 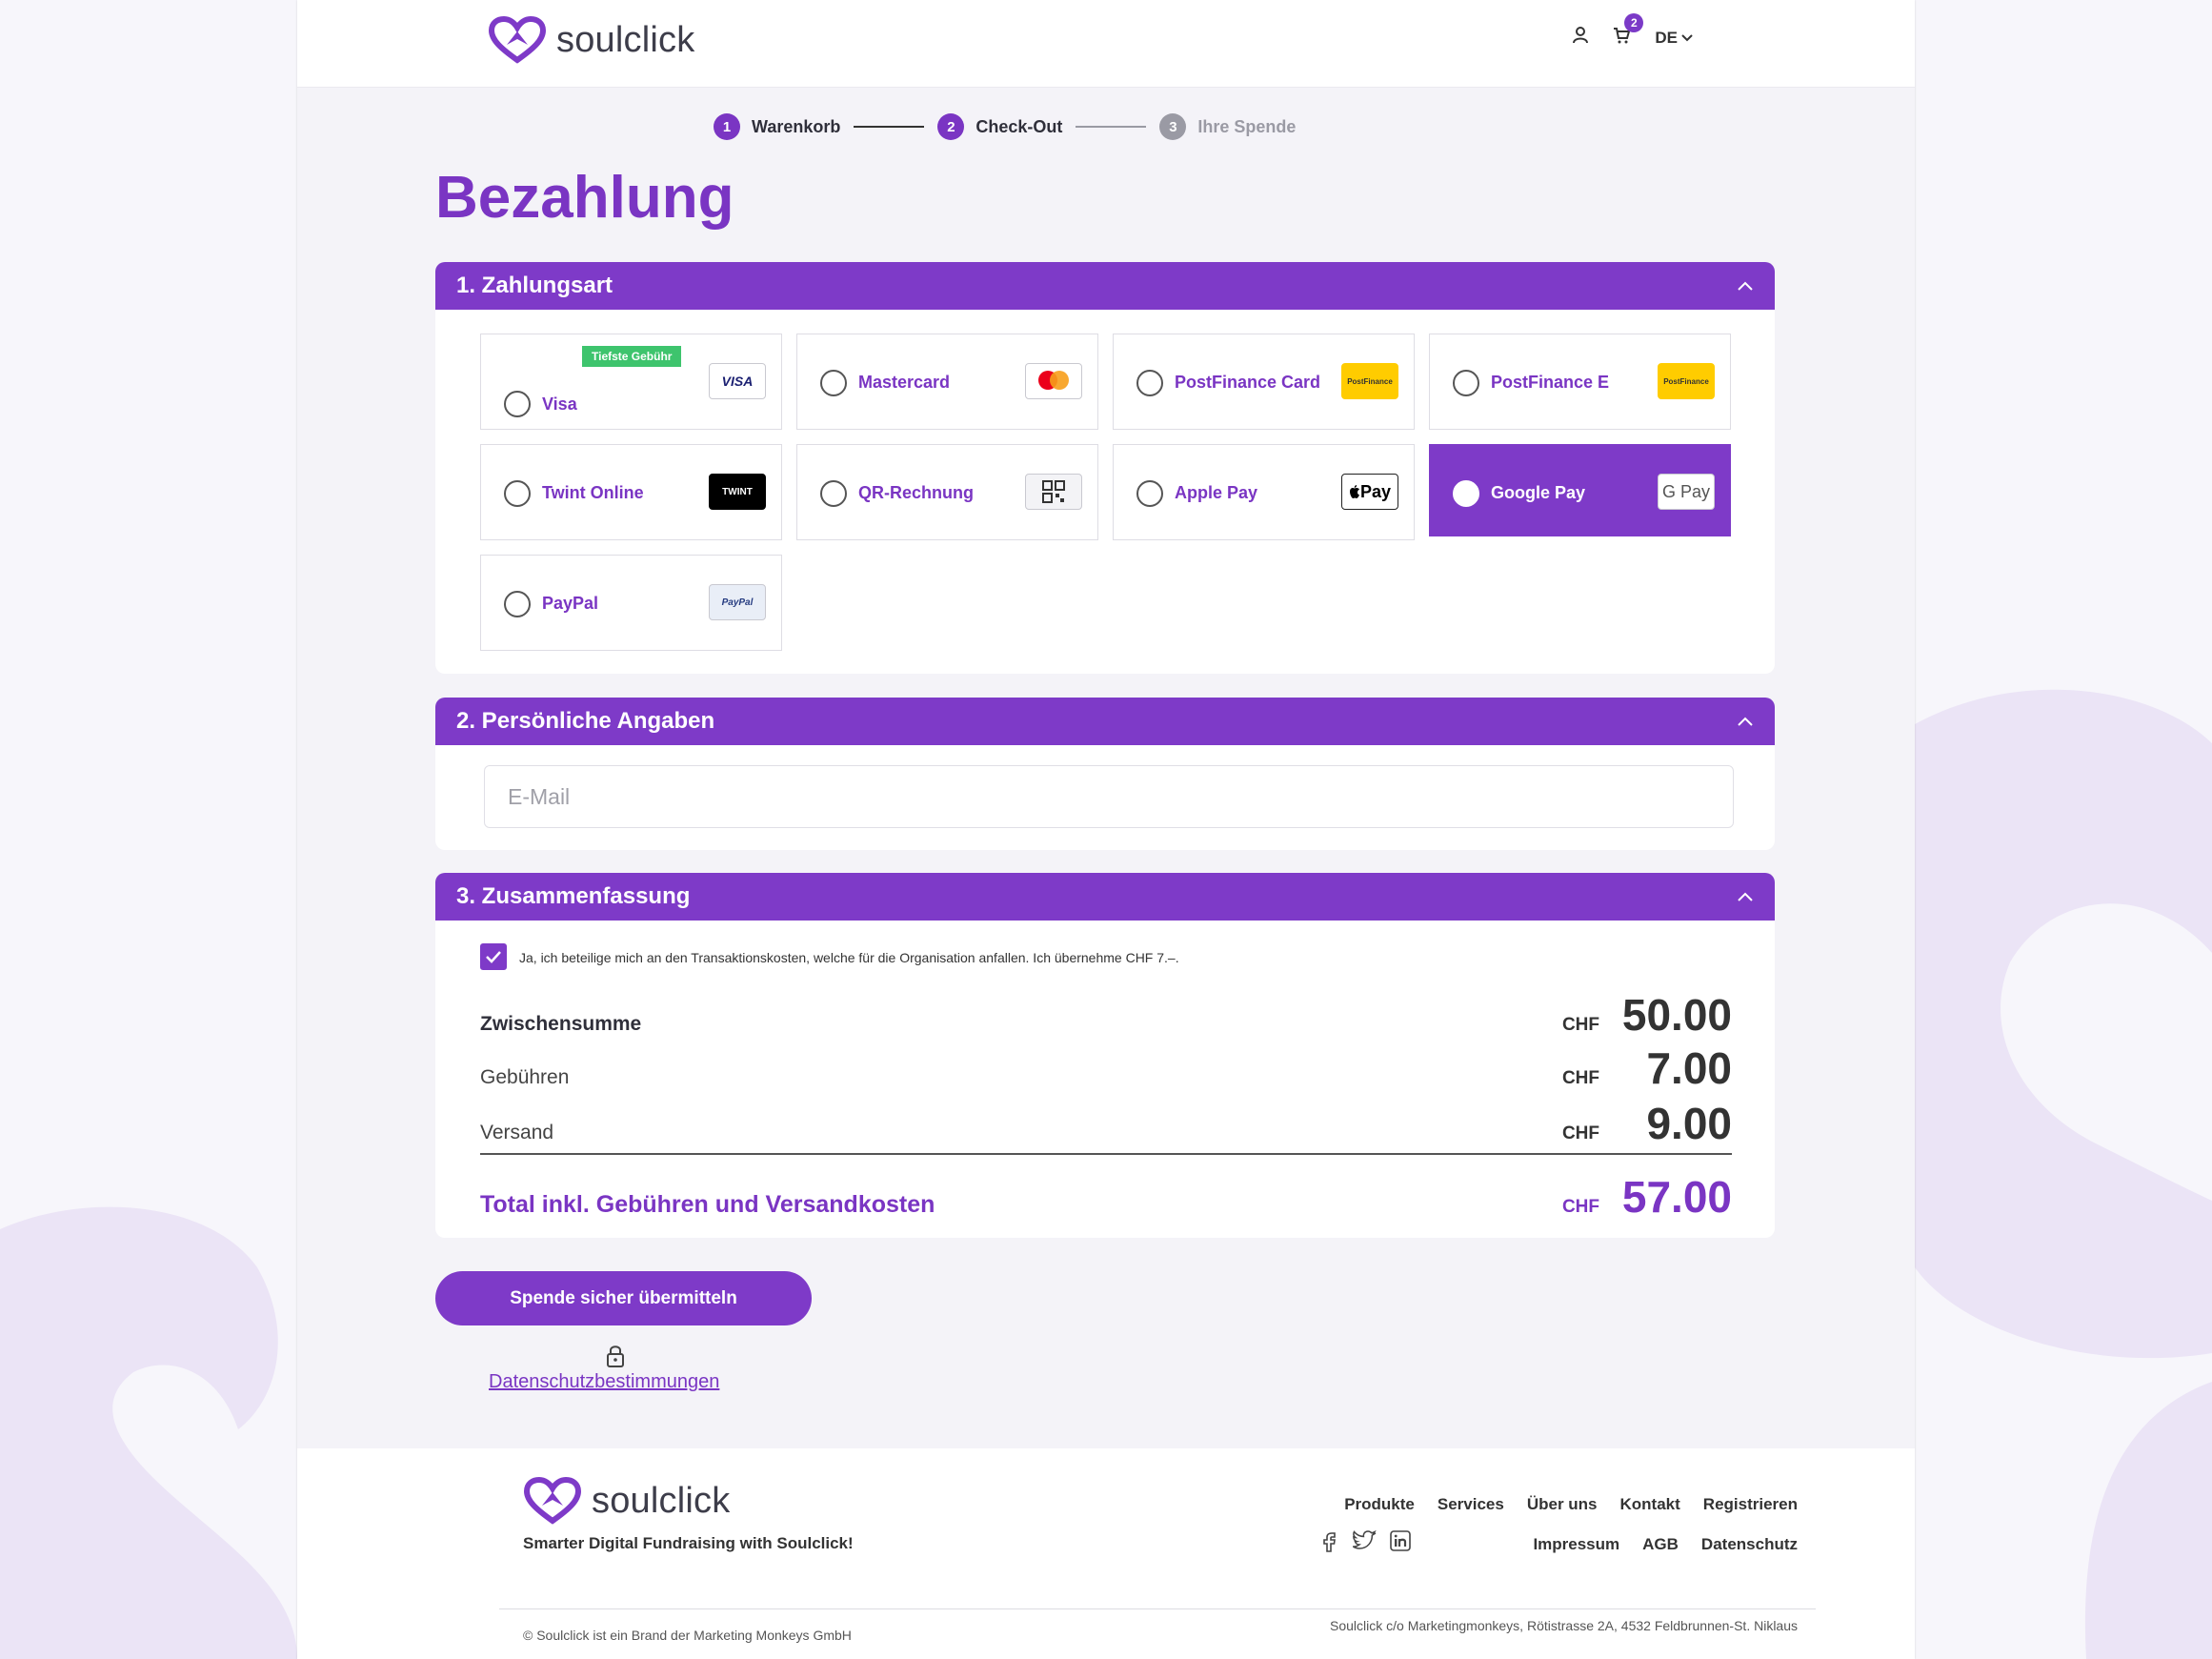 I want to click on checkmark-icon, so click(x=493, y=957).